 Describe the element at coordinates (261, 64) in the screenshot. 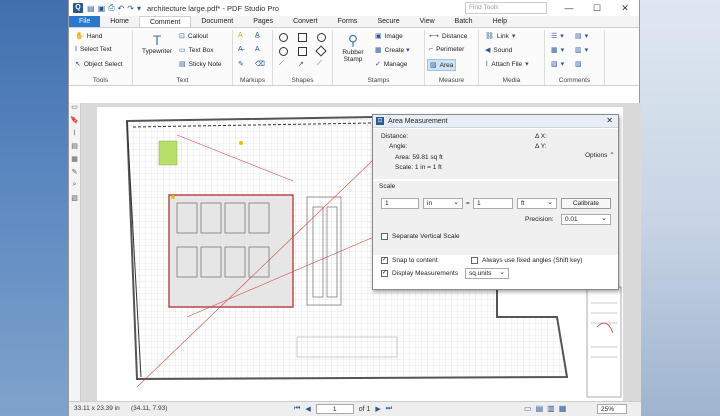

I see `eraser-tool: ⌫` at that location.